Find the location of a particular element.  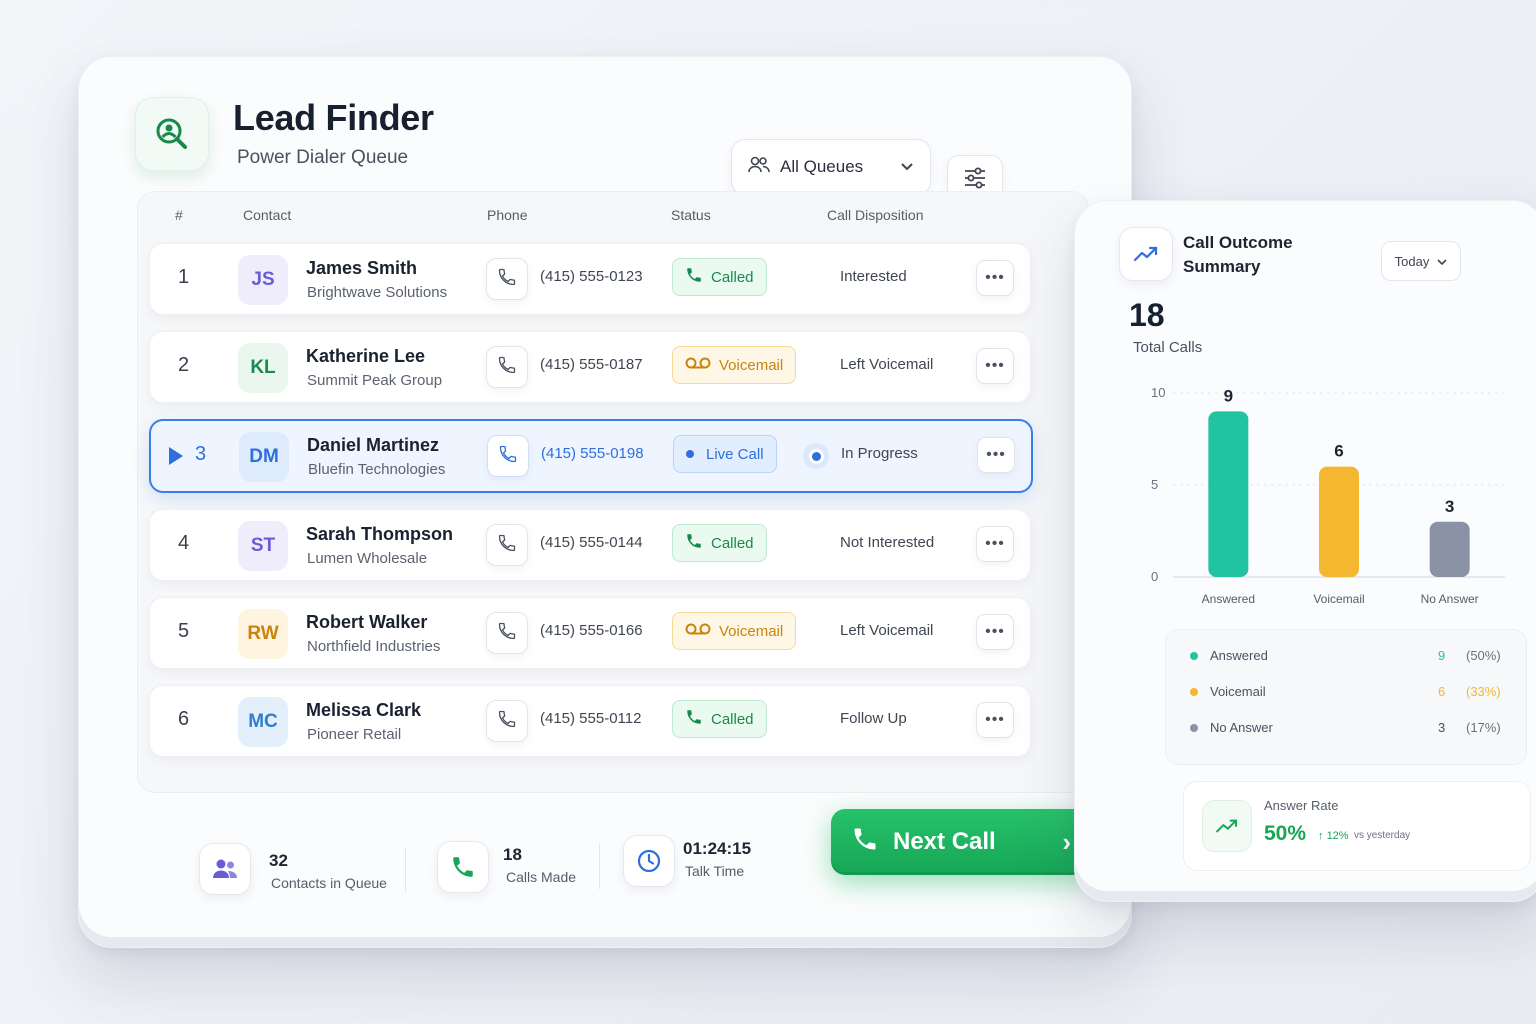

phone-number: (415) 555-0112 is located at coordinates (591, 718).